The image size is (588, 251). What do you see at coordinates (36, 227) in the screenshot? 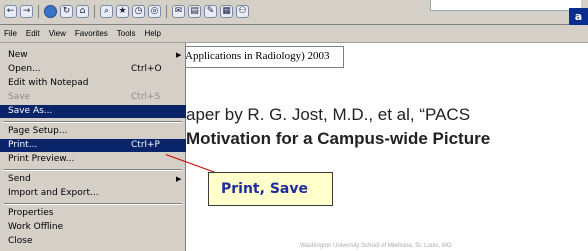
I see `menu-item-label: Work Offline` at bounding box center [36, 227].